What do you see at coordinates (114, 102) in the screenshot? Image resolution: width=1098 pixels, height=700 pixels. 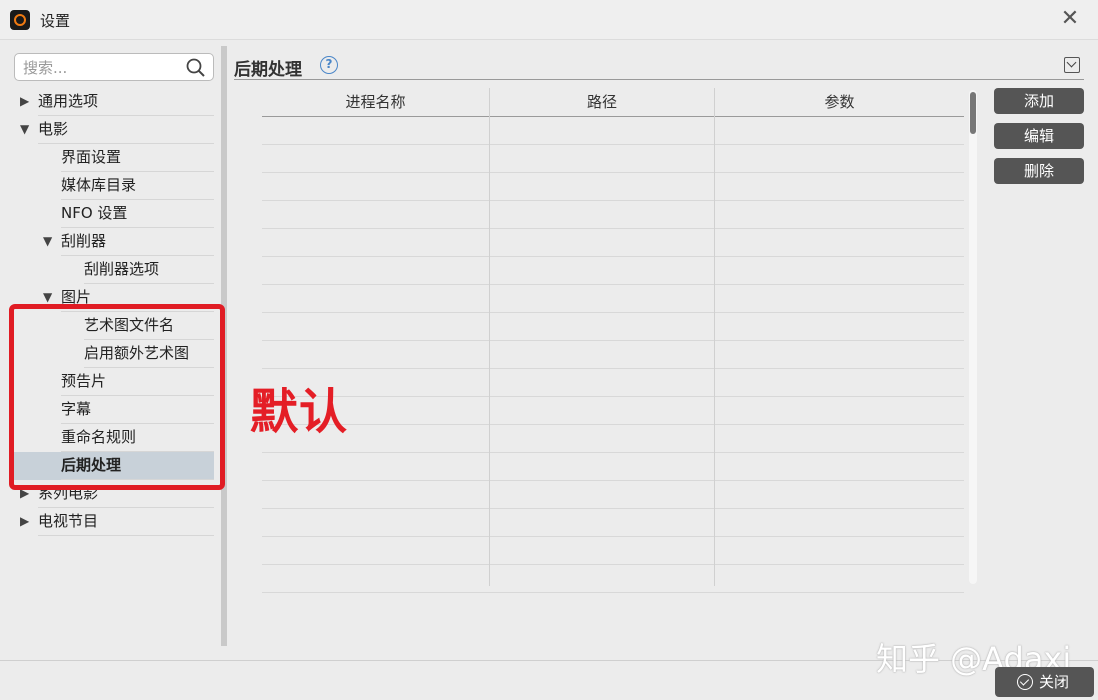 I see `tree-item: ▶ 通用选项` at bounding box center [114, 102].